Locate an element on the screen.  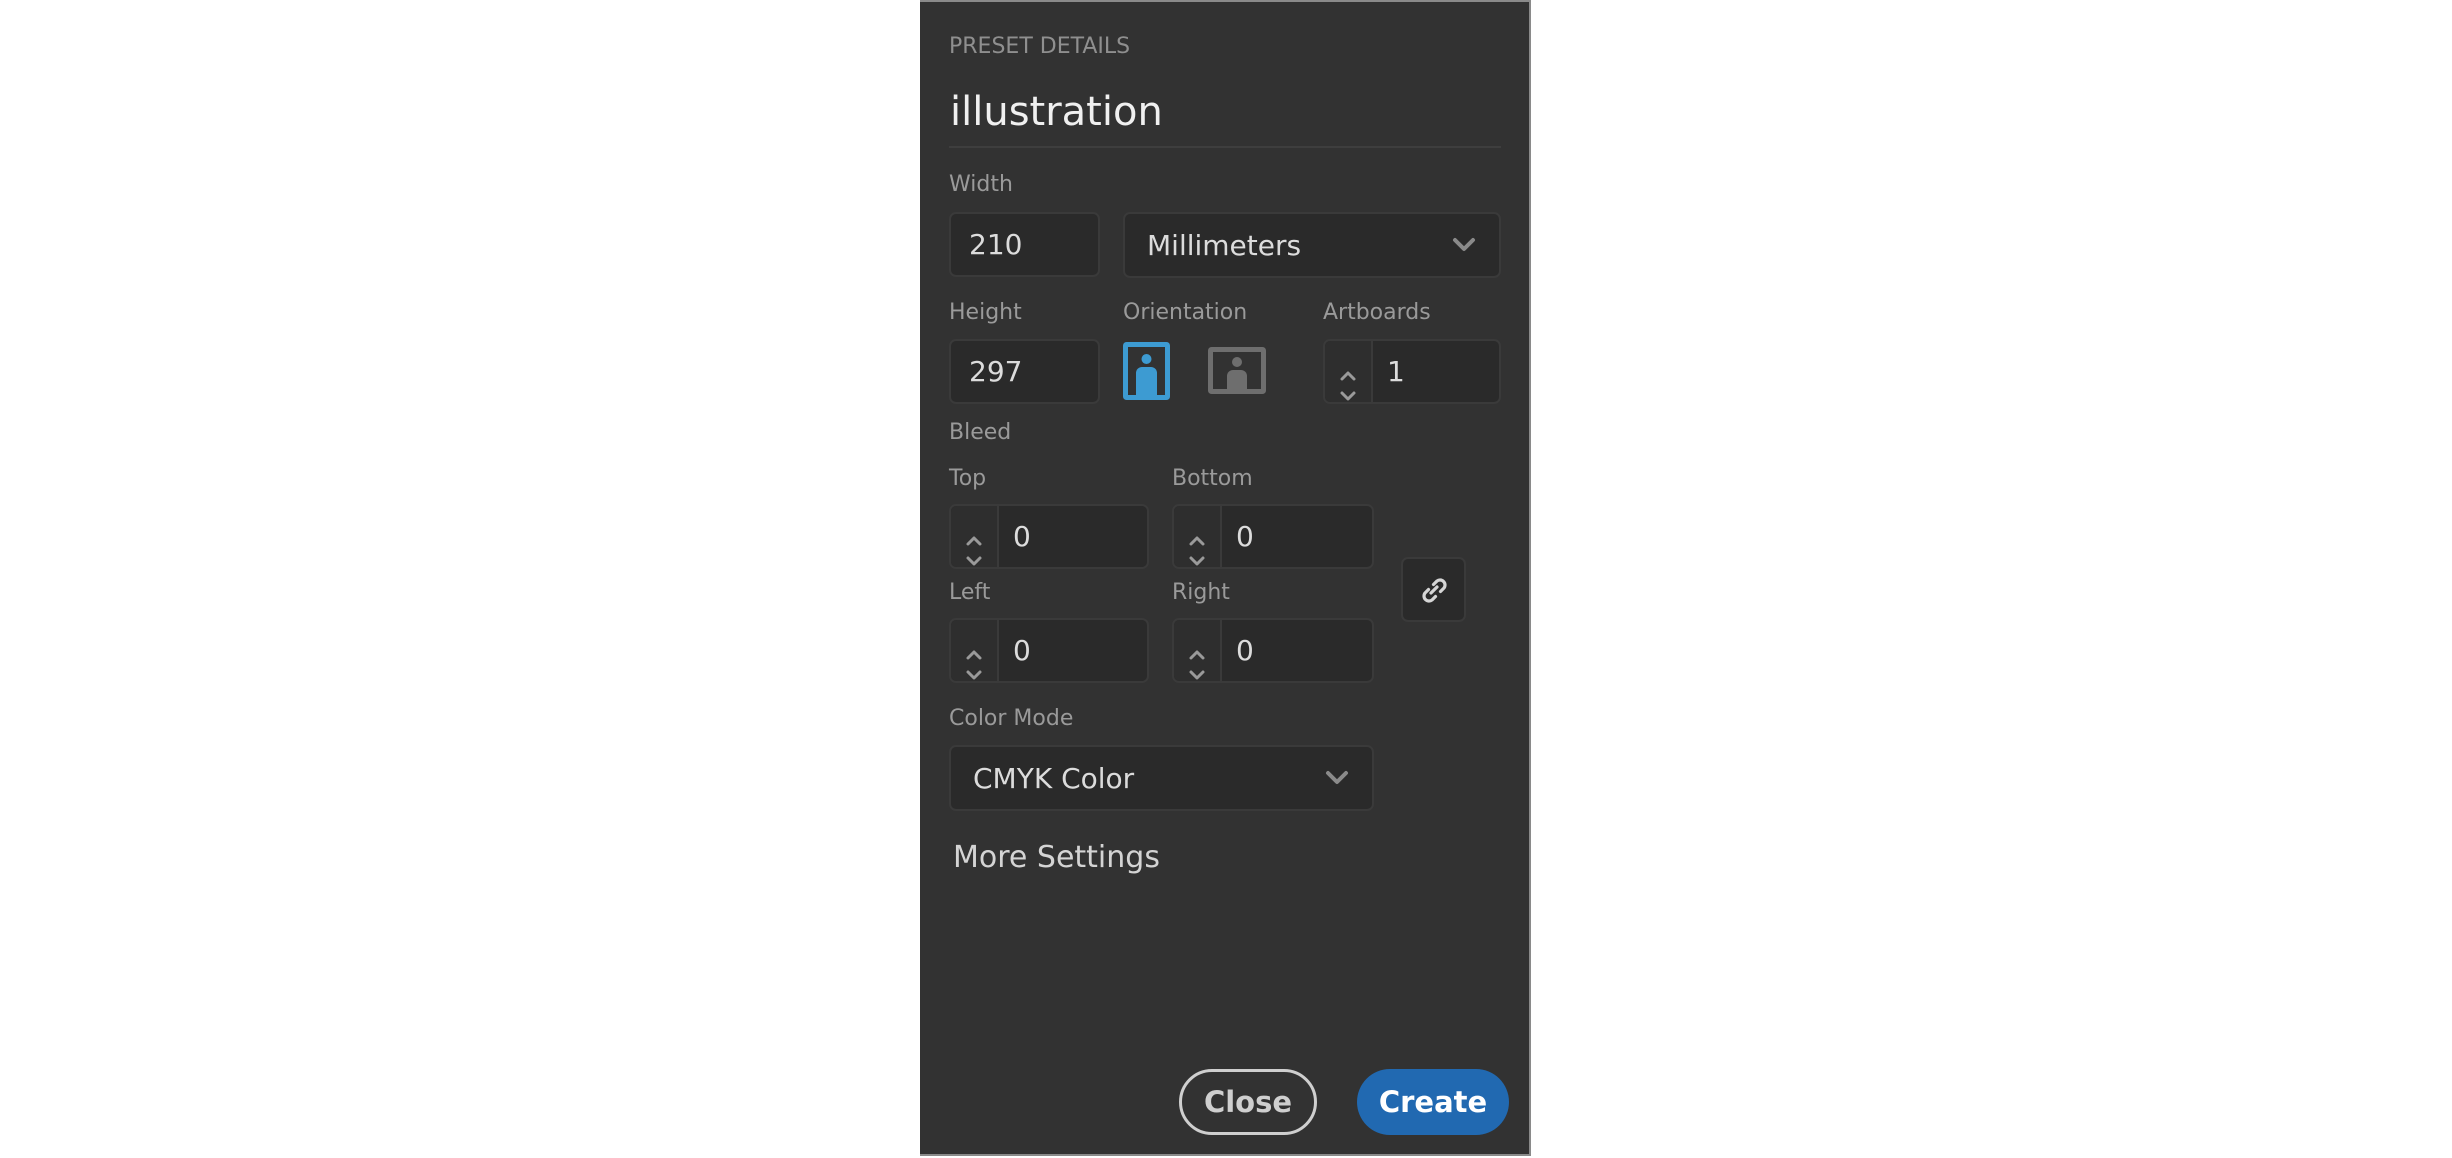
landscape-orientation-button is located at coordinates (1237, 370).